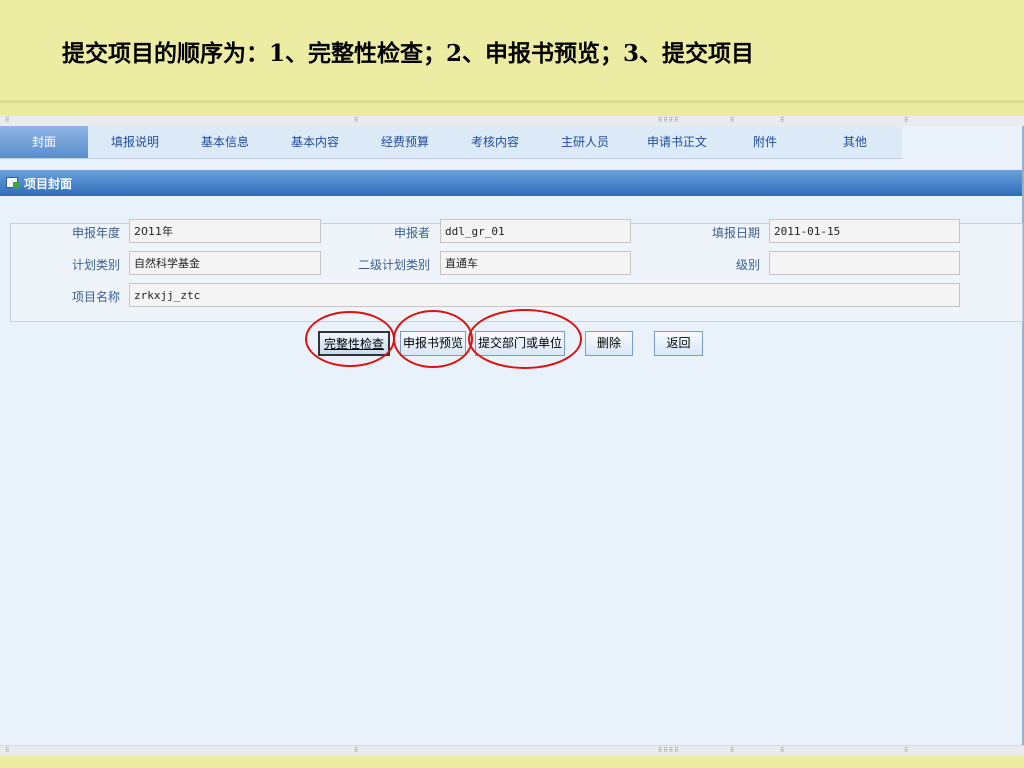  What do you see at coordinates (44, 142) in the screenshot?
I see `tab-cover: 封面` at bounding box center [44, 142].